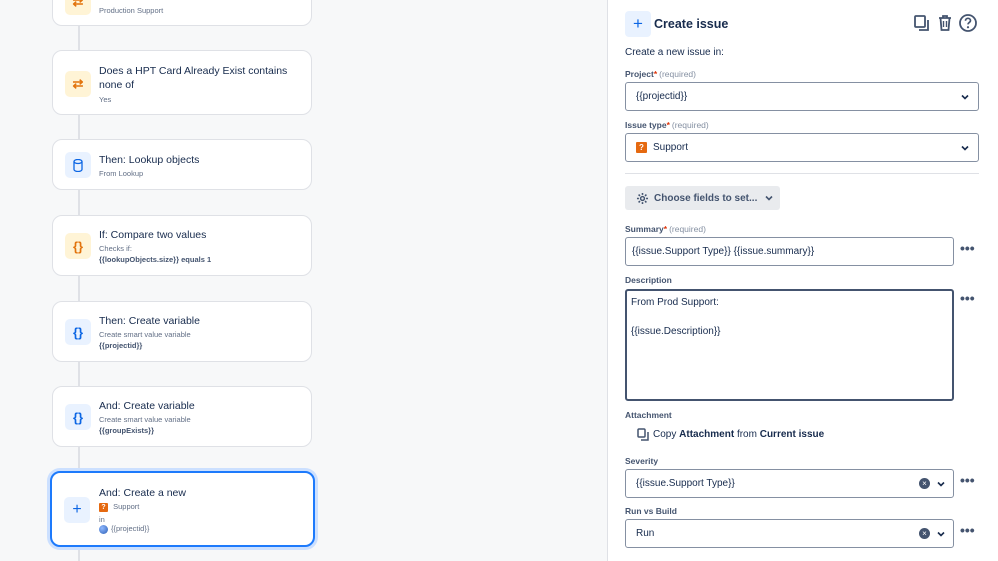 Image resolution: width=998 pixels, height=561 pixels. I want to click on copy-icon, so click(643, 434).